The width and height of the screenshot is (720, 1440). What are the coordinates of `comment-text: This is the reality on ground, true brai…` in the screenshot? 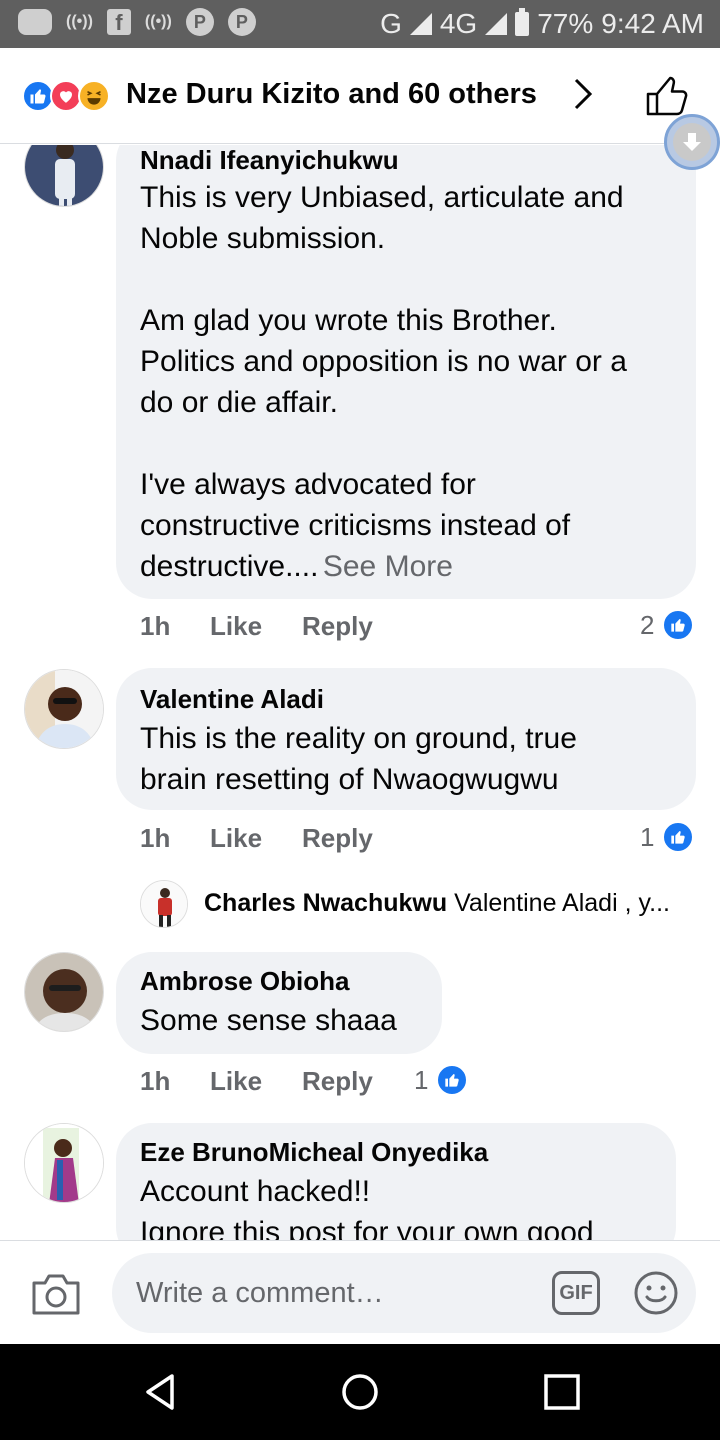 It's located at (358, 759).